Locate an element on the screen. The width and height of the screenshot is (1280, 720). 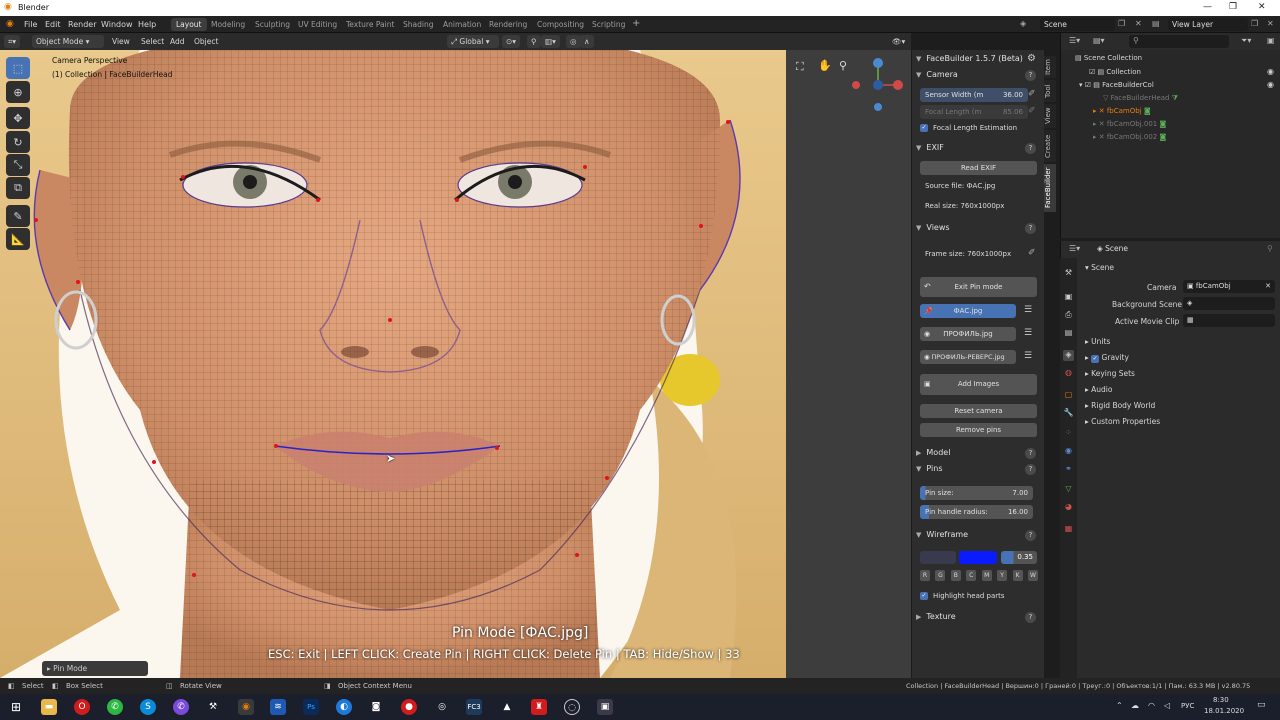
tab-animation: Animation is located at coordinates (462, 24).